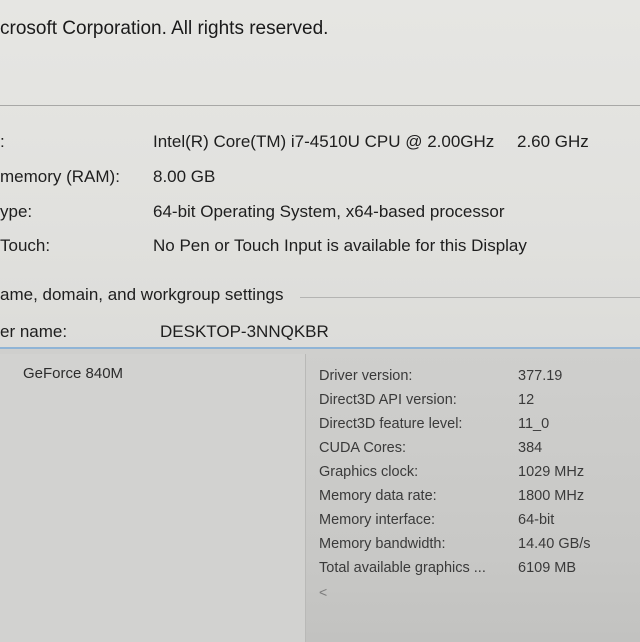  Describe the element at coordinates (551, 472) in the screenshot. I see `detail-value: 1029 MHz` at that location.